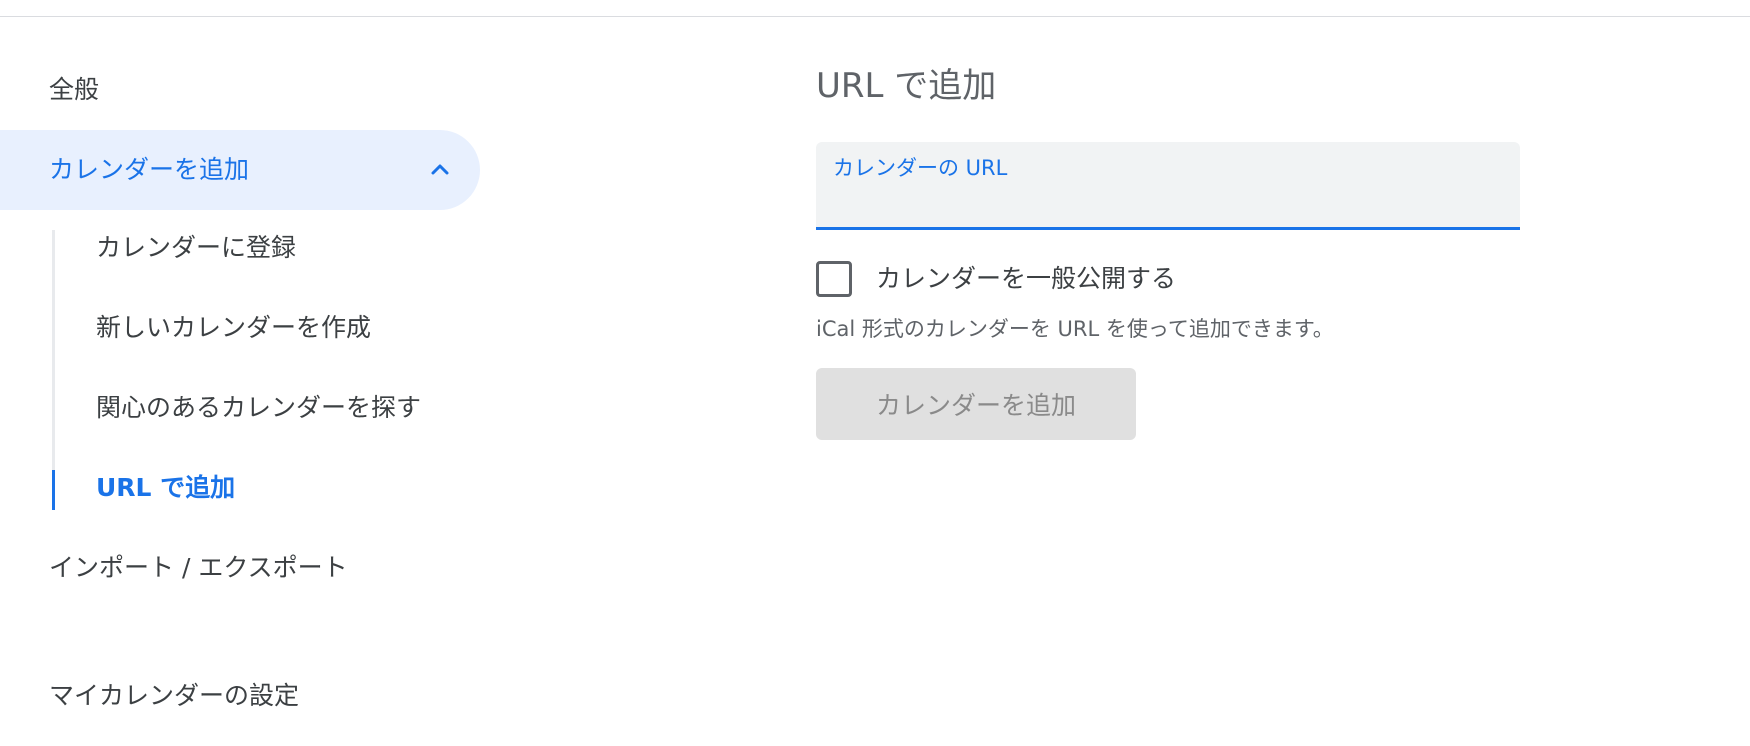 This screenshot has width=1750, height=746. What do you see at coordinates (198, 568) in the screenshot?
I see `sidebar-item-import-export: インポート / エクスポート` at bounding box center [198, 568].